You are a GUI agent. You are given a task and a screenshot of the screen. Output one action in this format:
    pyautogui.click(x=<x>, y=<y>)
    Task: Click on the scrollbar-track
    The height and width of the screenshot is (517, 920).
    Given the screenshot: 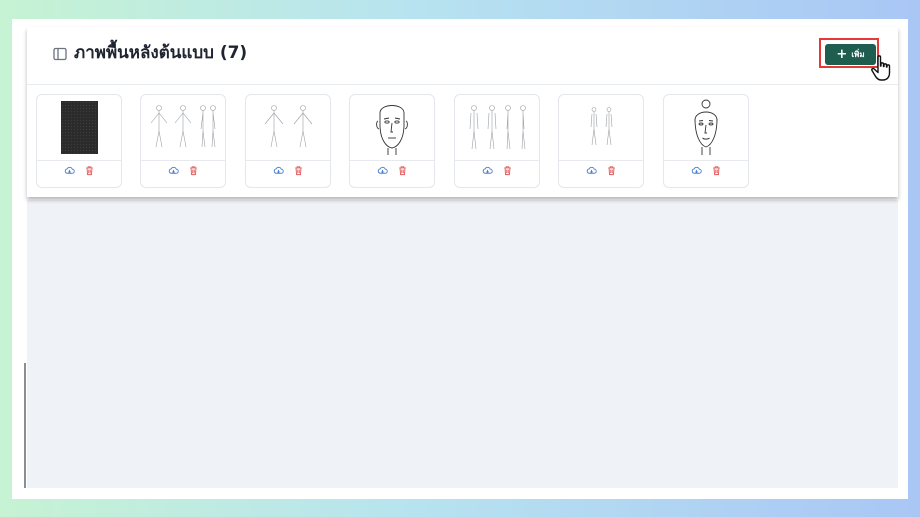 What is the action you would take?
    pyautogui.click(x=25, y=425)
    